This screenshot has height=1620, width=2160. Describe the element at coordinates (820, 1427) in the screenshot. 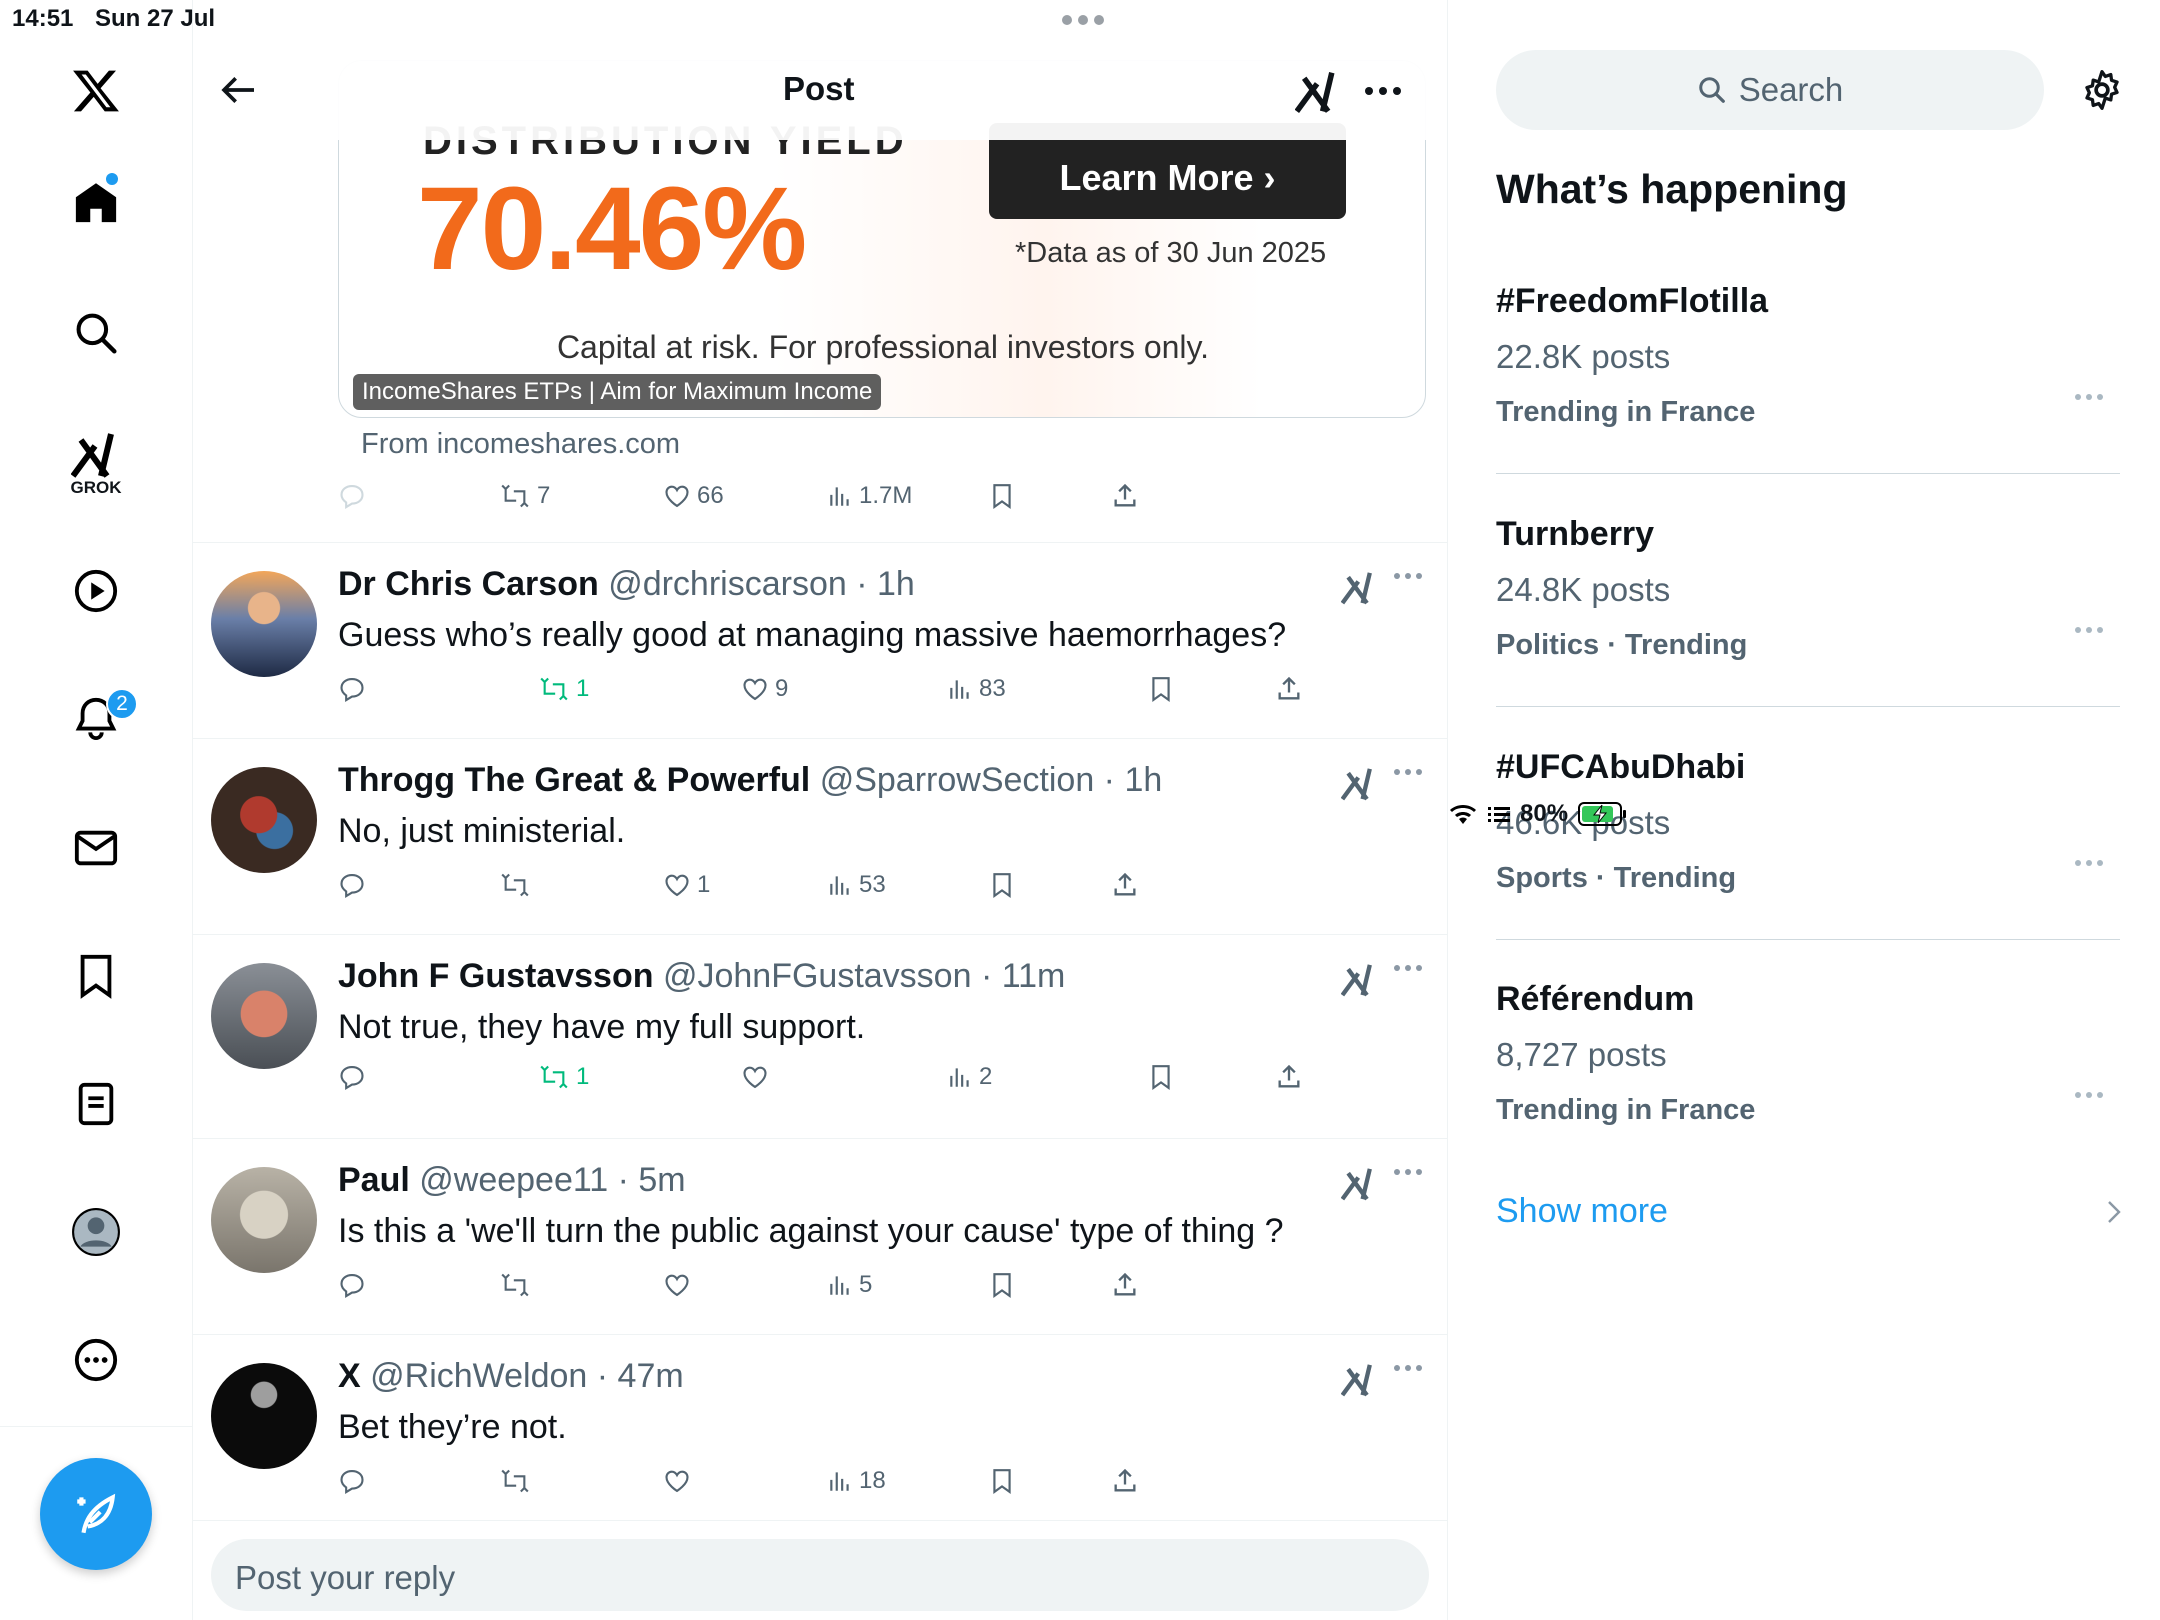

I see `reply-post: X @RichWeldon · 47m Bet they’re not. 18` at that location.